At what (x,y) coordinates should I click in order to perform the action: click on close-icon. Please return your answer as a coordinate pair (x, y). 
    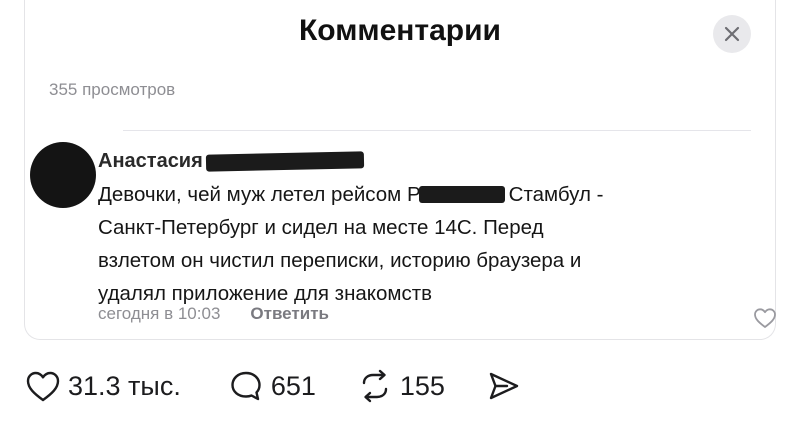
    Looking at the image, I should click on (732, 34).